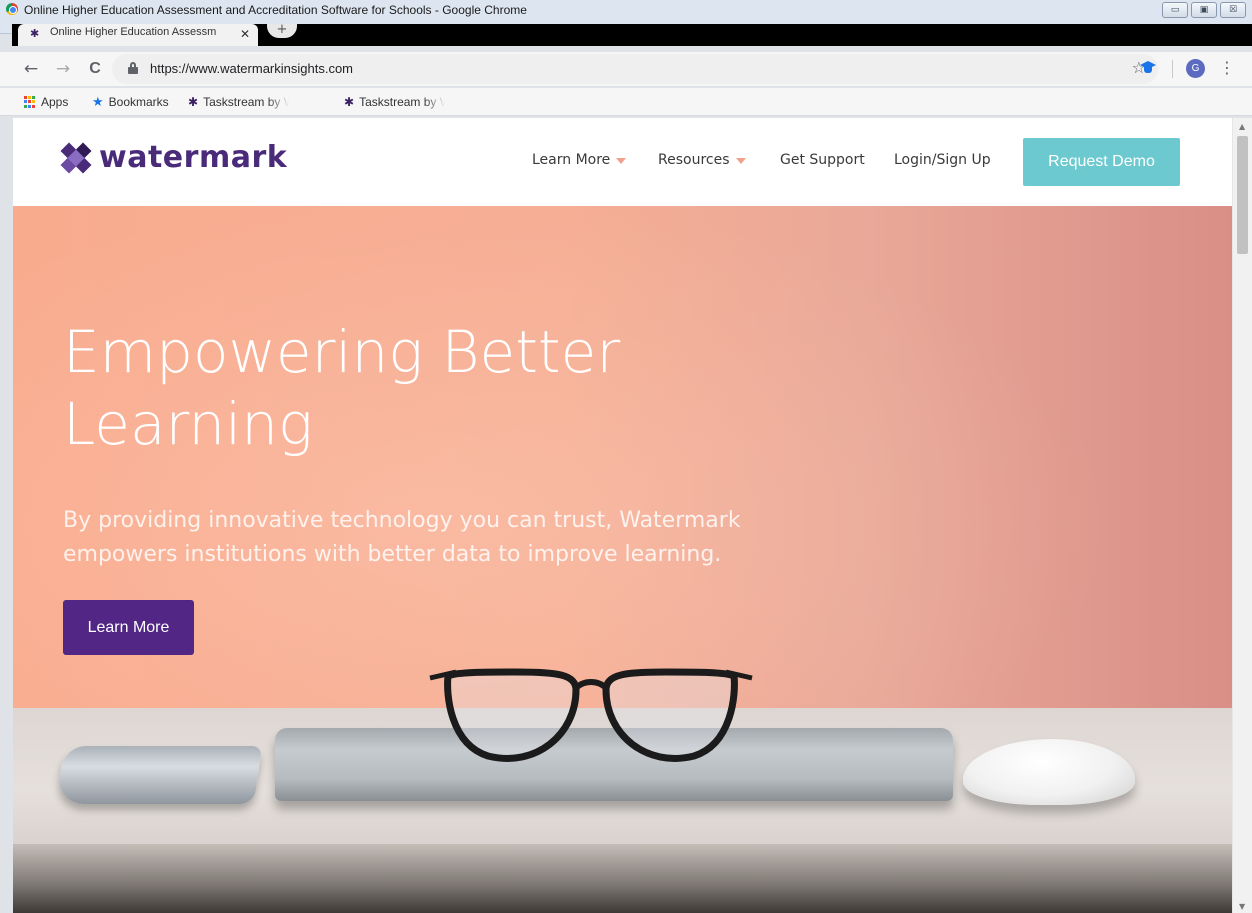  I want to click on bookmark-taskstream-2: ✱ Taskstream by Water, so click(394, 102).